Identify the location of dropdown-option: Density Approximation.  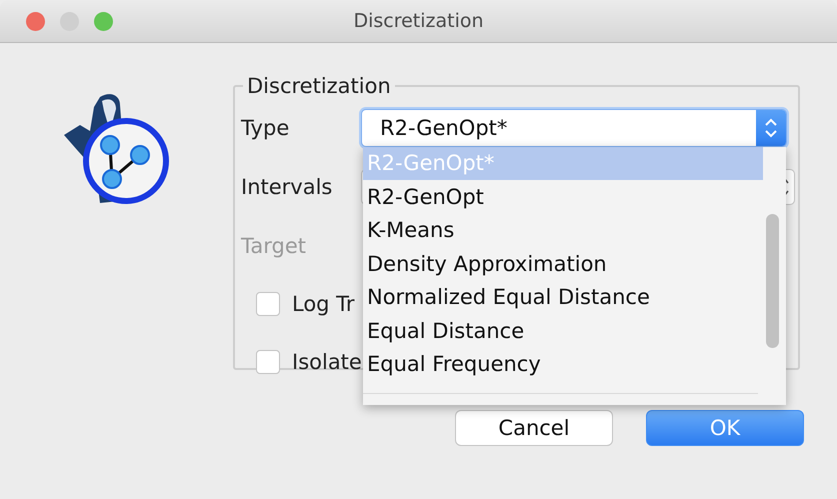
(563, 263).